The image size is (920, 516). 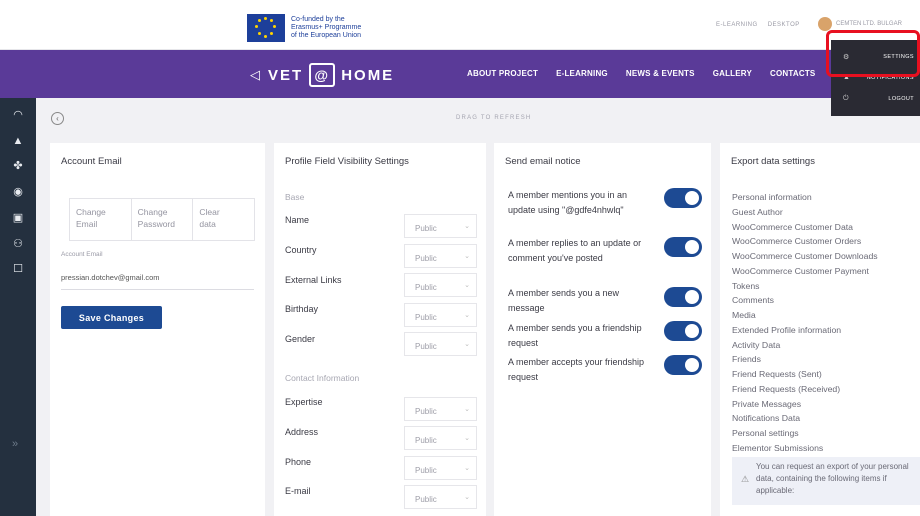 What do you see at coordinates (368, 75) in the screenshot?
I see `brand-right: HOME` at bounding box center [368, 75].